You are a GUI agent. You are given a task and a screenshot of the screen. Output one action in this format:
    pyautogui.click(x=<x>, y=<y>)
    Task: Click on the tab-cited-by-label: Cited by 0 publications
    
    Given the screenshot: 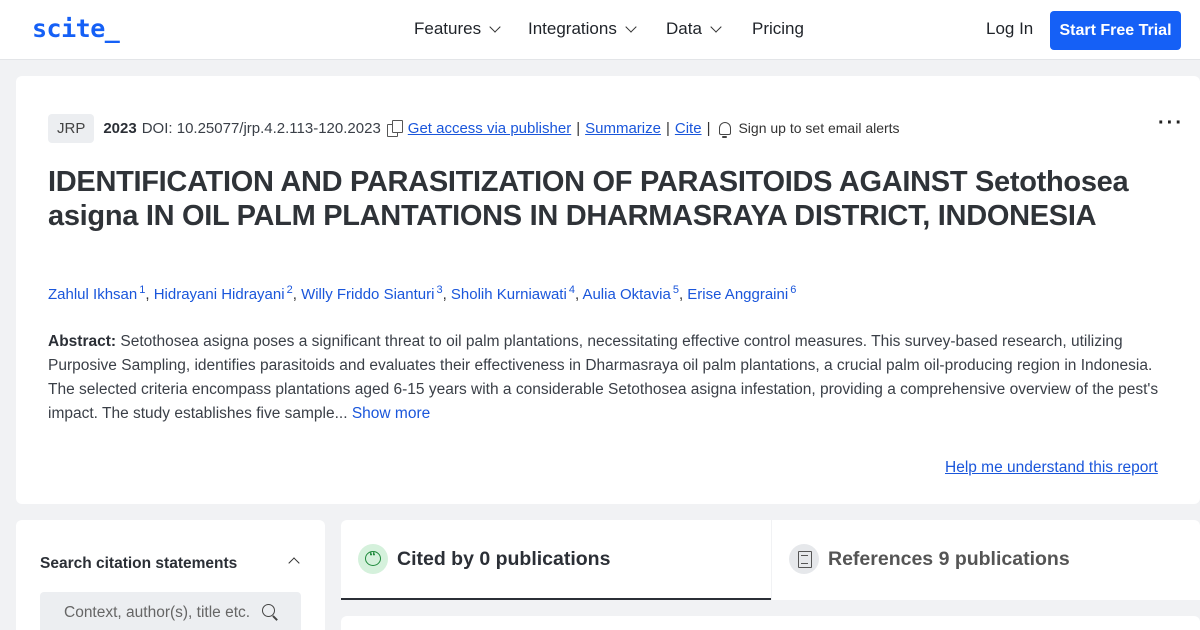 What is the action you would take?
    pyautogui.click(x=504, y=559)
    